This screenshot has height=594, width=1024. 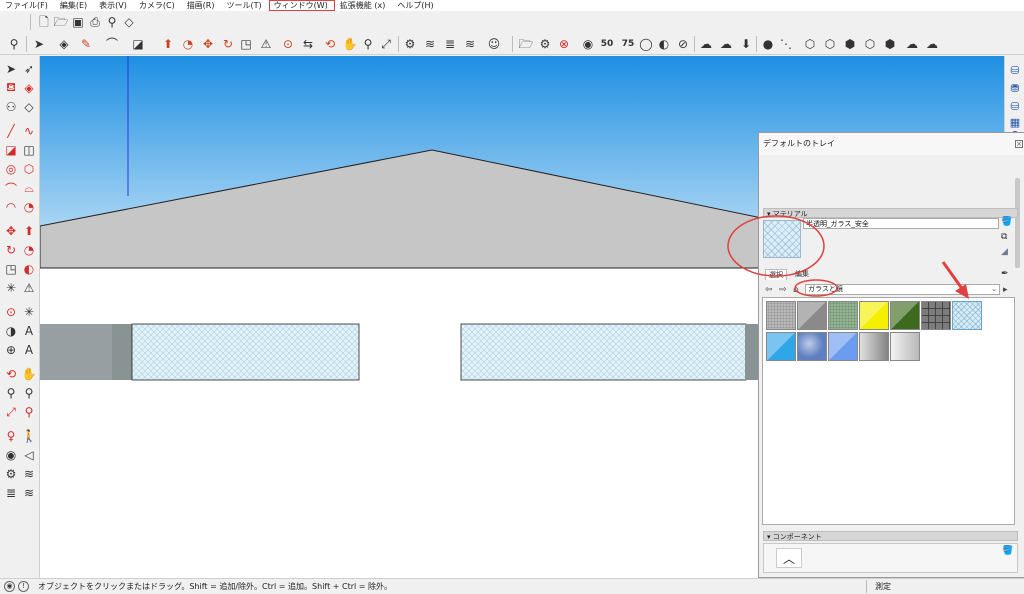 What do you see at coordinates (245, 5) in the screenshot?
I see `menu-item-5: ツール(T)` at bounding box center [245, 5].